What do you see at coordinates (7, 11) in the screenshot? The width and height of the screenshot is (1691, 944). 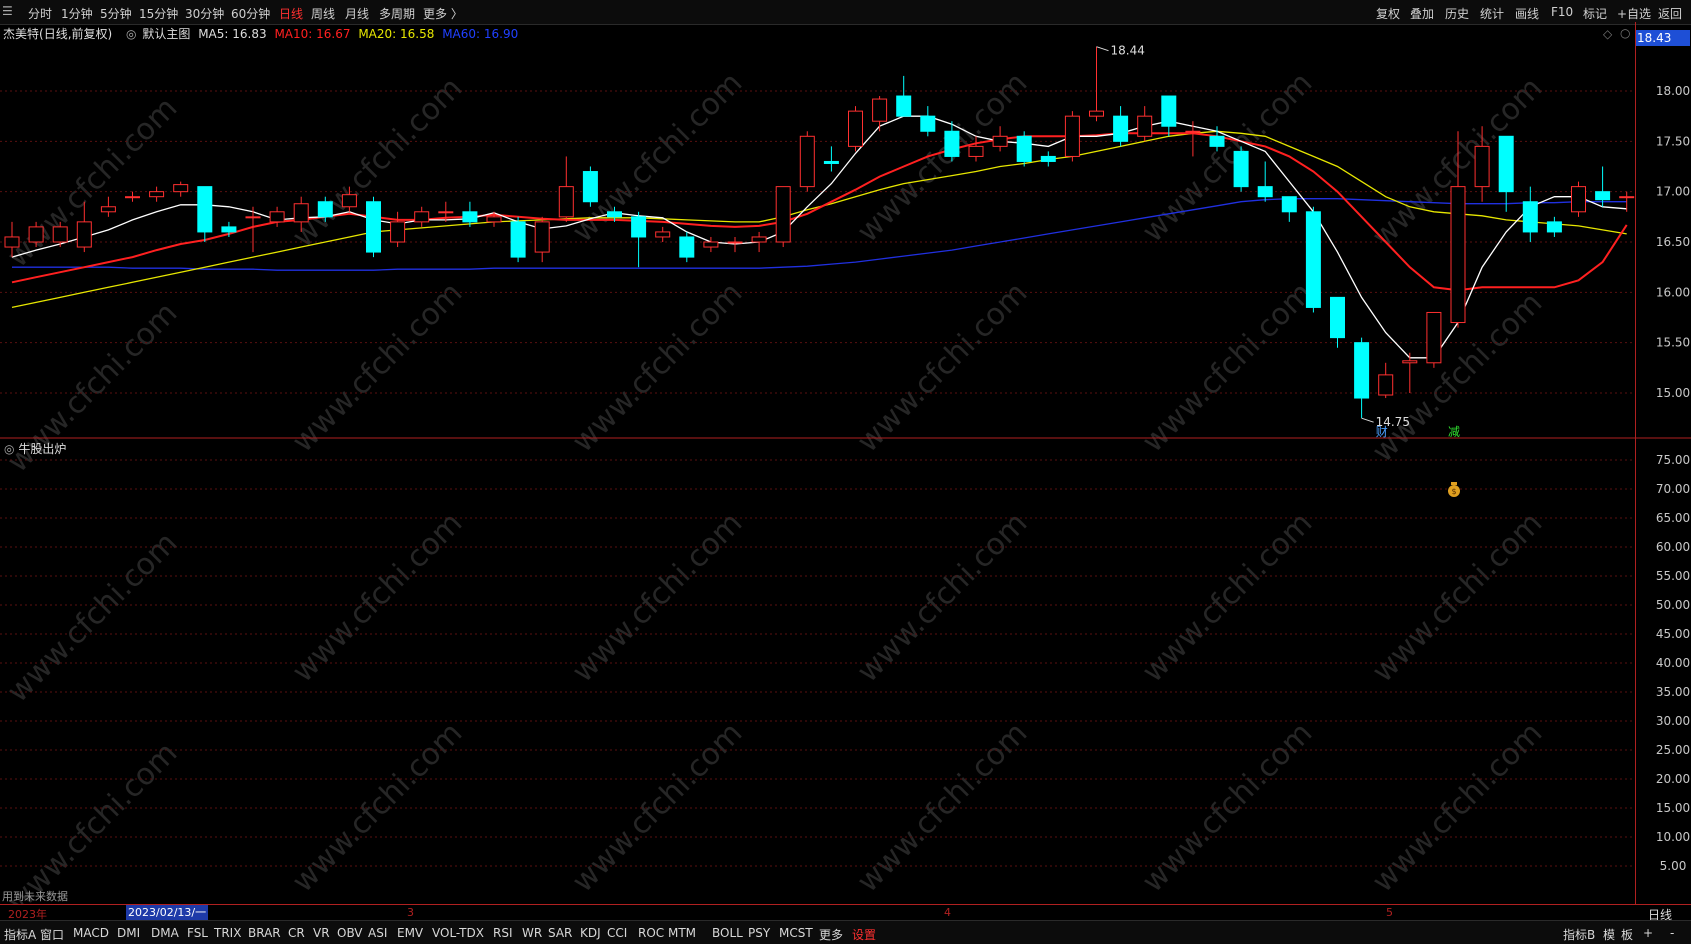 I see `menu-icon: ☰` at bounding box center [7, 11].